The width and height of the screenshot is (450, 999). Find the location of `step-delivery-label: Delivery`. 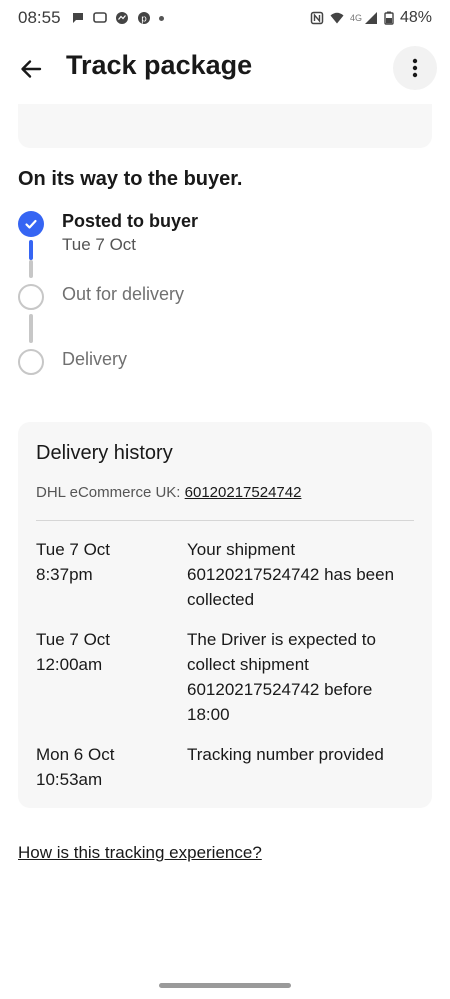

step-delivery-label: Delivery is located at coordinates (95, 359).